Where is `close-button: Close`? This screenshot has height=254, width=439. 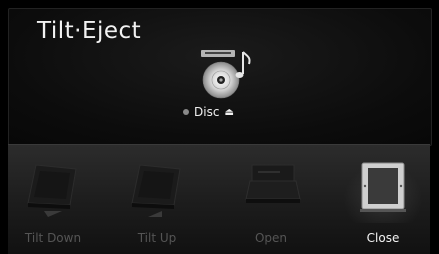
close-button: Close is located at coordinates (383, 199).